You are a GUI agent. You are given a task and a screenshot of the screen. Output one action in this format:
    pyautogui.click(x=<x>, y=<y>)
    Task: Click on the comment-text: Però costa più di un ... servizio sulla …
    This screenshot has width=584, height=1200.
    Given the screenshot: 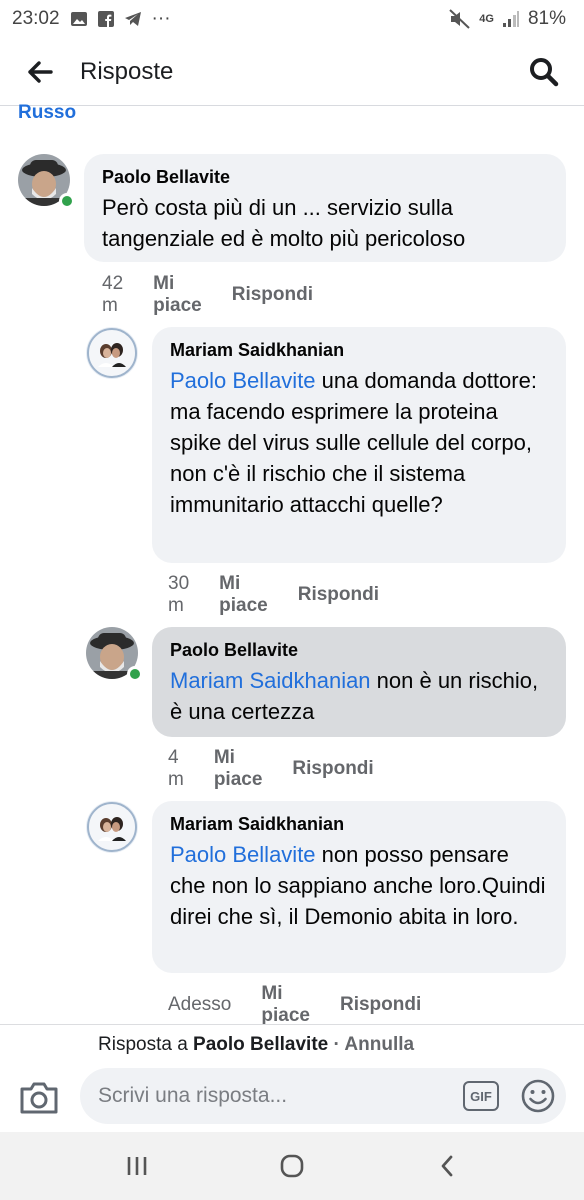 What is the action you would take?
    pyautogui.click(x=284, y=223)
    